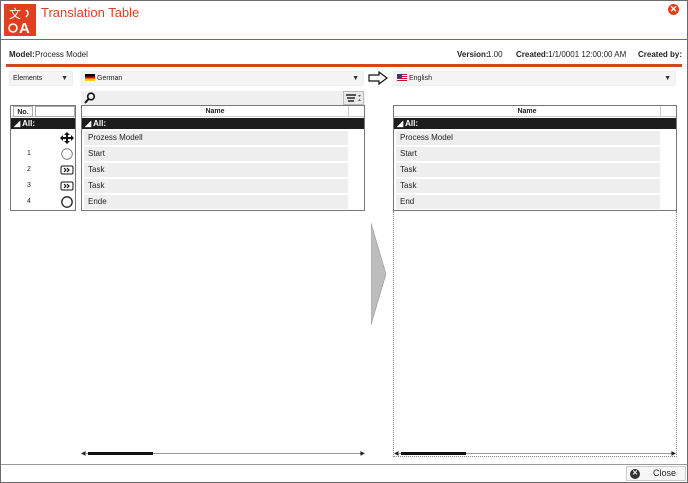 The image size is (688, 483). I want to click on svg-text: A, so click(24, 28).